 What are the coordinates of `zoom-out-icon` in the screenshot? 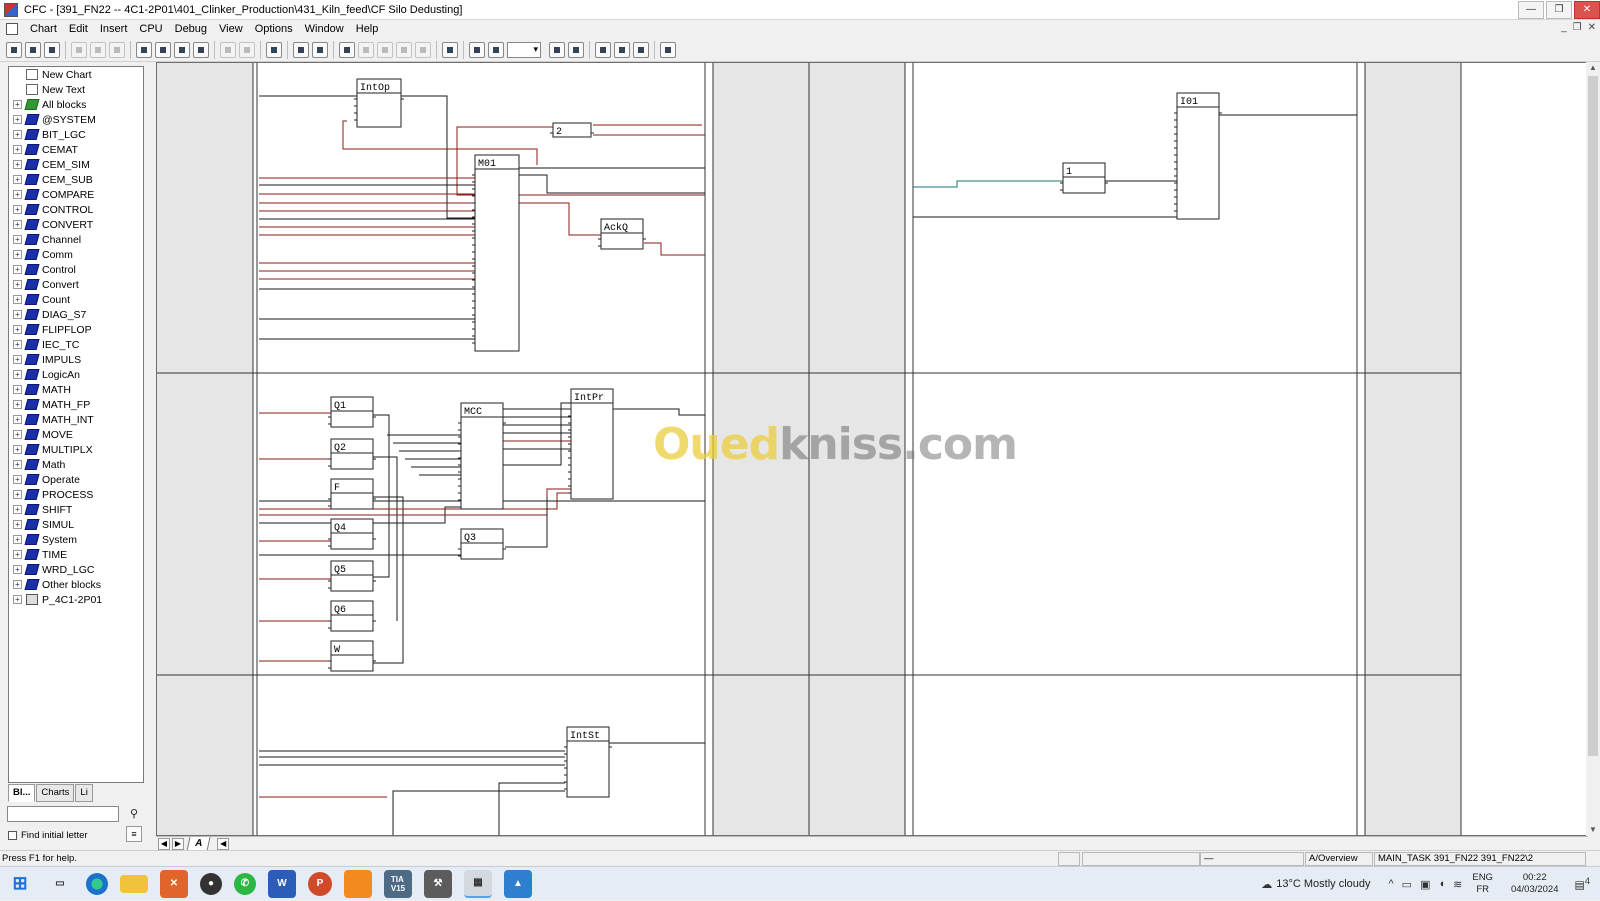 It's located at (576, 49).